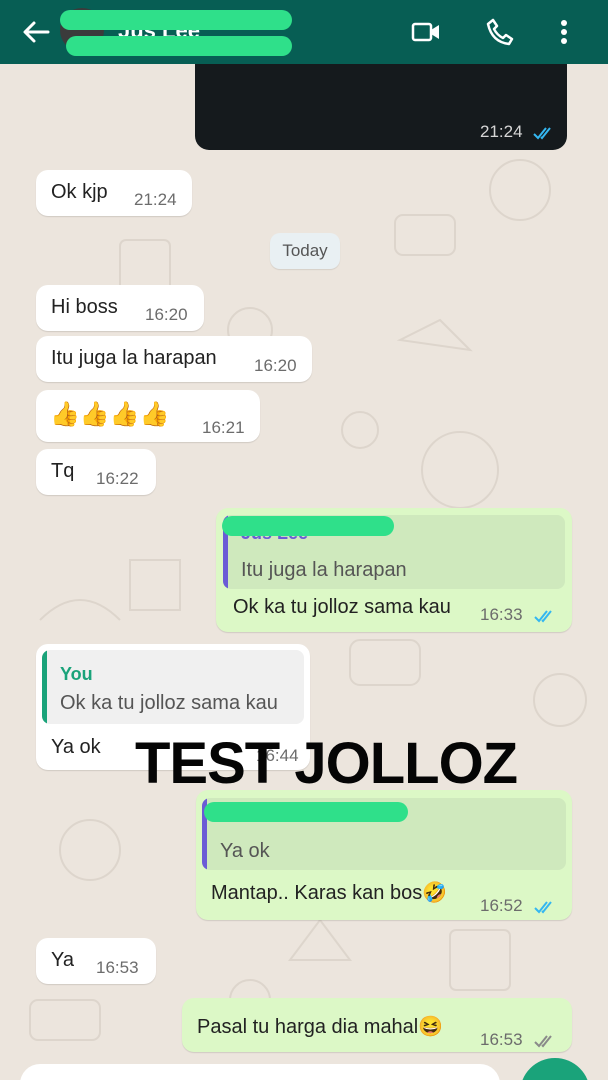 The height and width of the screenshot is (1080, 608). Describe the element at coordinates (245, 851) in the screenshot. I see `quote-text: Ya ok` at that location.